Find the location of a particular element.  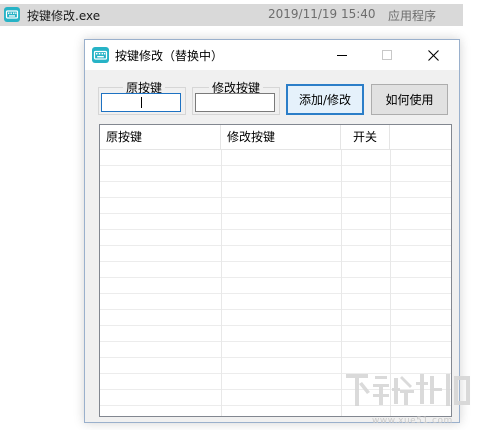

column-header-modified-key: 修改按键 is located at coordinates (281, 137).